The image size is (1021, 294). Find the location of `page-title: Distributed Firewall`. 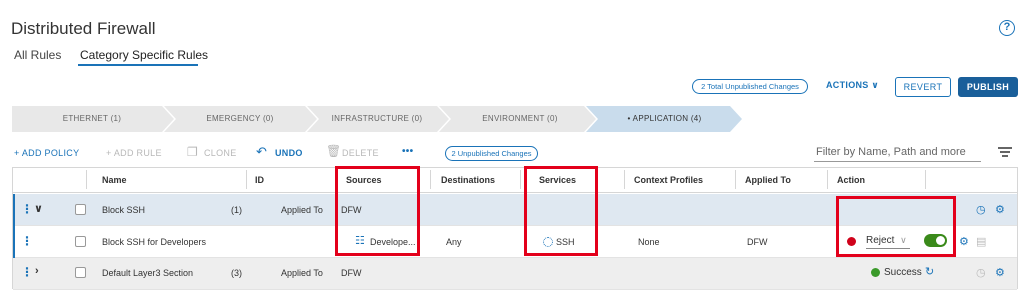

page-title: Distributed Firewall is located at coordinates (83, 28).